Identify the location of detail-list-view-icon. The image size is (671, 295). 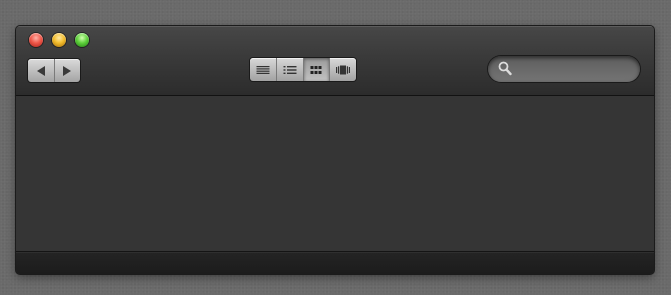
(290, 69).